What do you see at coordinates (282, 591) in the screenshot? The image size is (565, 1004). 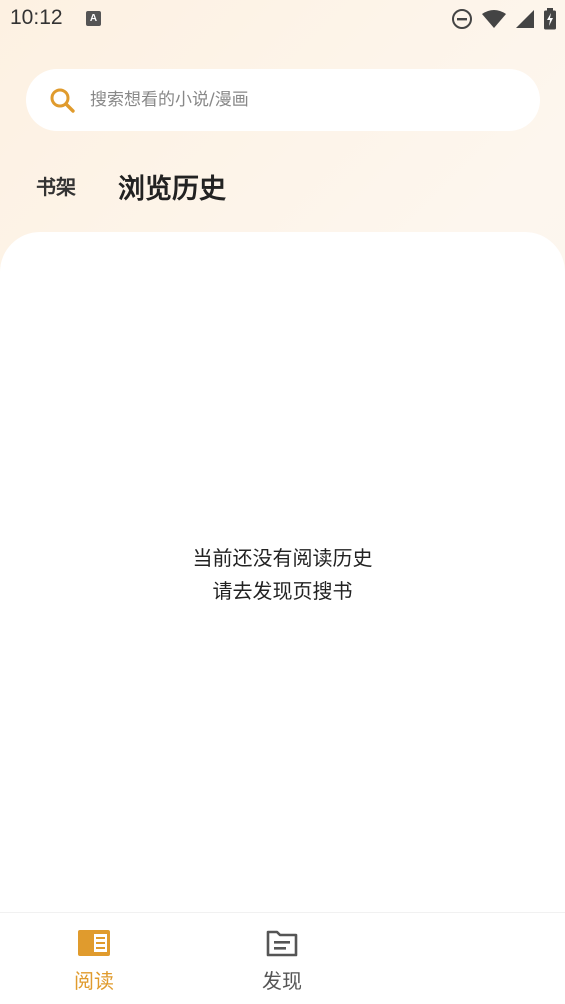 I see `empty-state-hint: 请去发现页搜书` at bounding box center [282, 591].